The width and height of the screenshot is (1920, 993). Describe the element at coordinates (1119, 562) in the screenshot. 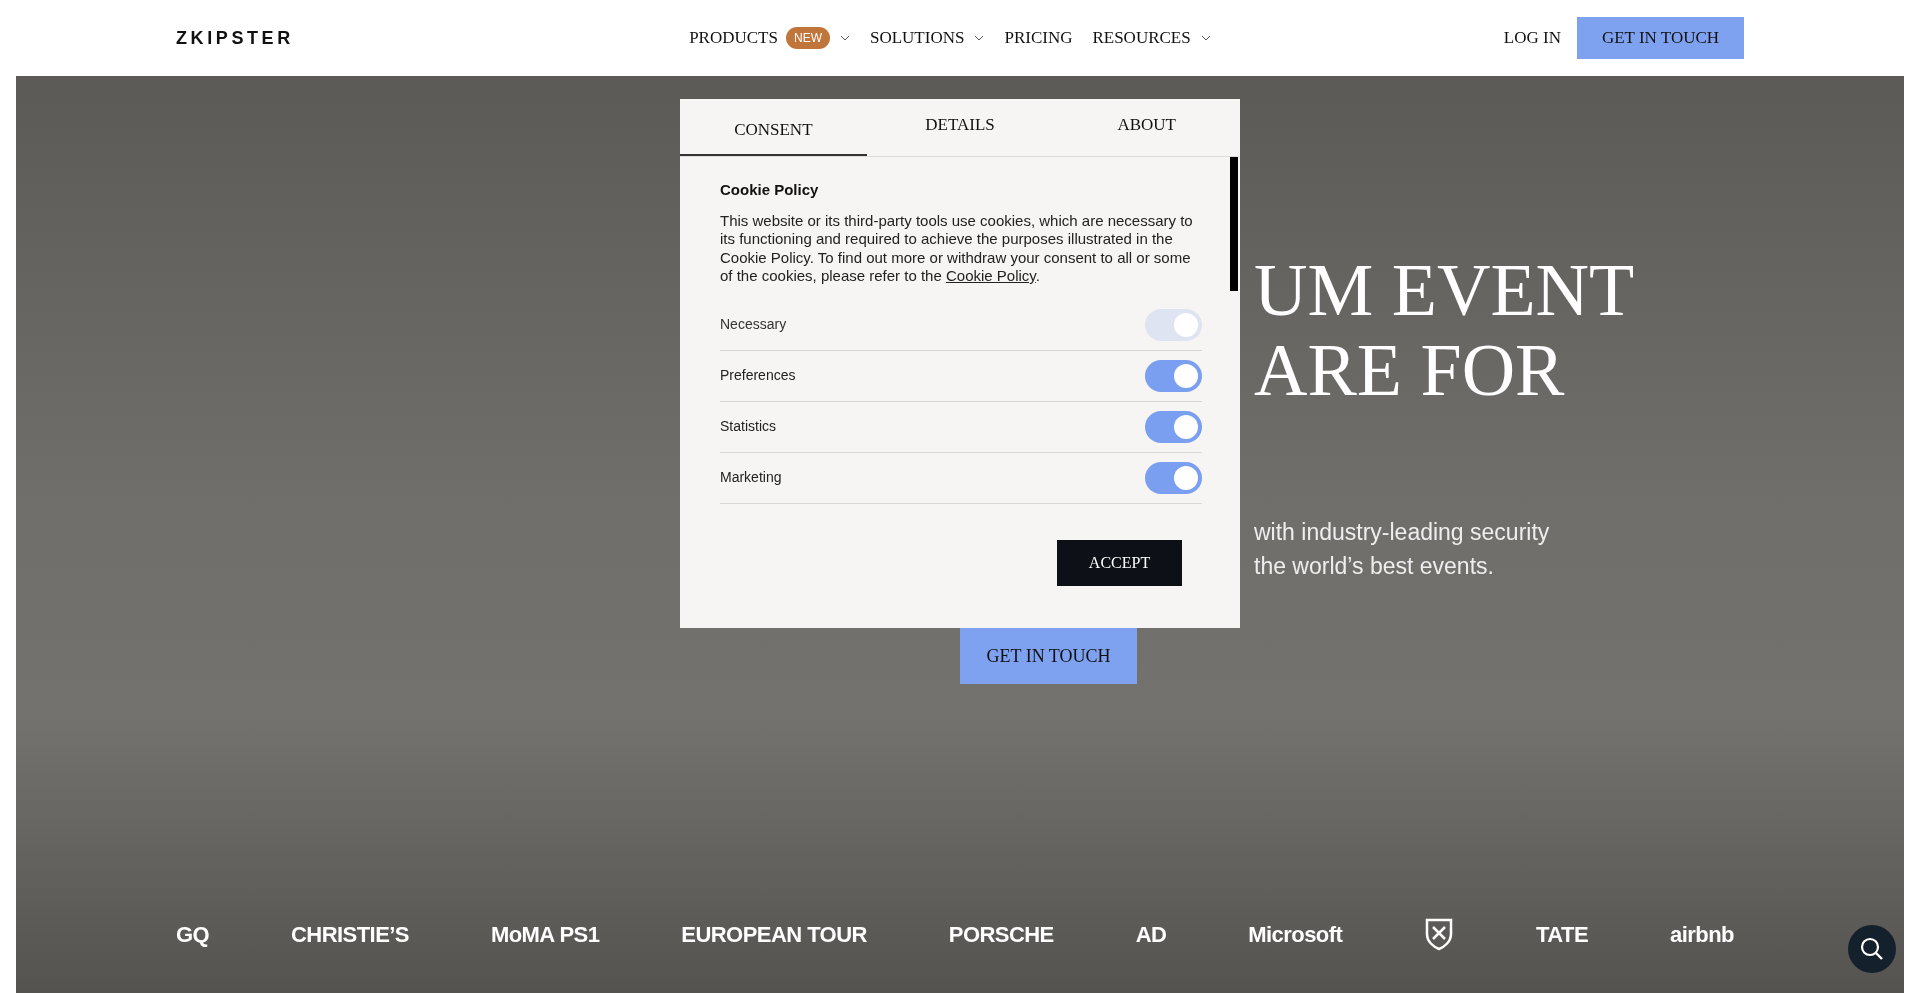

I see `accept-button: ACCEPT` at that location.